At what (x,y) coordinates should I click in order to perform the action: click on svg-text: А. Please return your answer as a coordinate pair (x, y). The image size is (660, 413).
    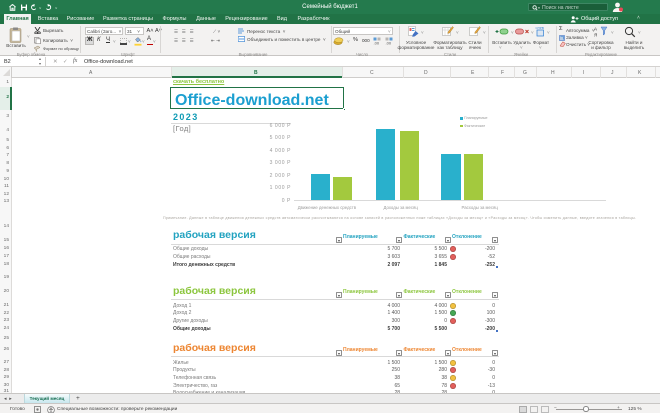
    Looking at the image, I should click on (595, 29).